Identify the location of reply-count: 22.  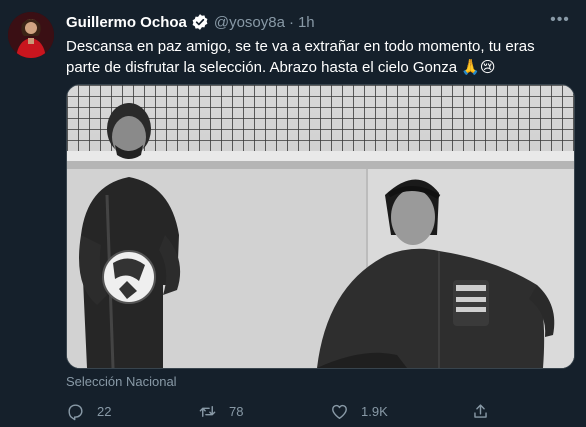
(104, 411).